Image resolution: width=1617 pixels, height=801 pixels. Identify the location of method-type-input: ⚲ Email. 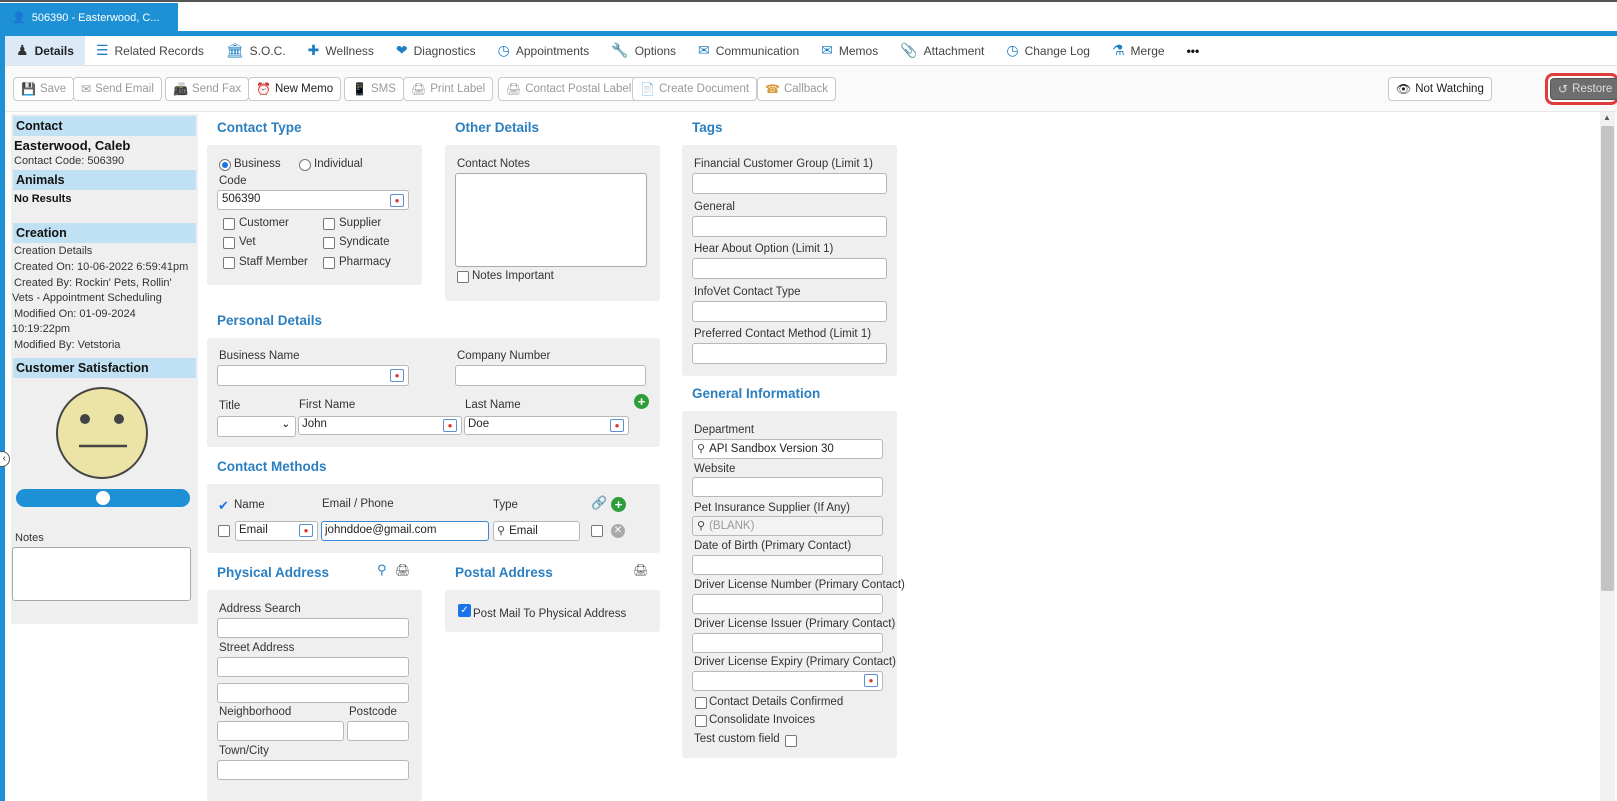
(536, 531).